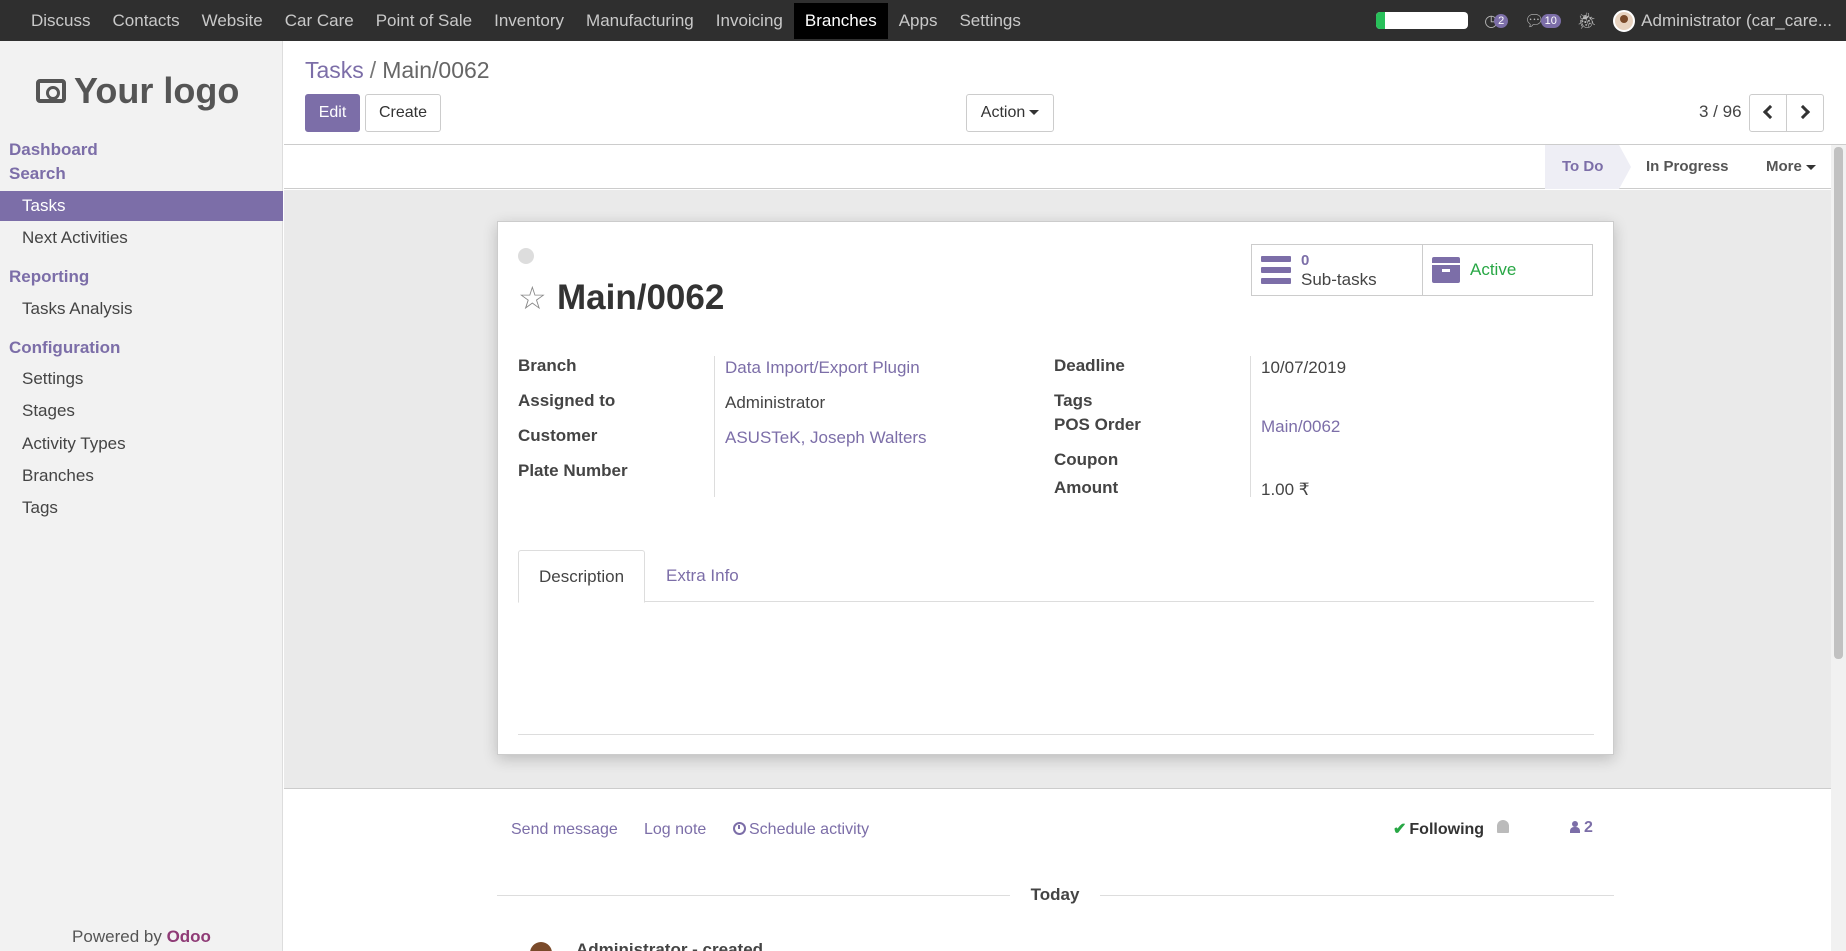 The image size is (1846, 951). Describe the element at coordinates (1285, 489) in the screenshot. I see `amount-field: 1.00 ₹` at that location.